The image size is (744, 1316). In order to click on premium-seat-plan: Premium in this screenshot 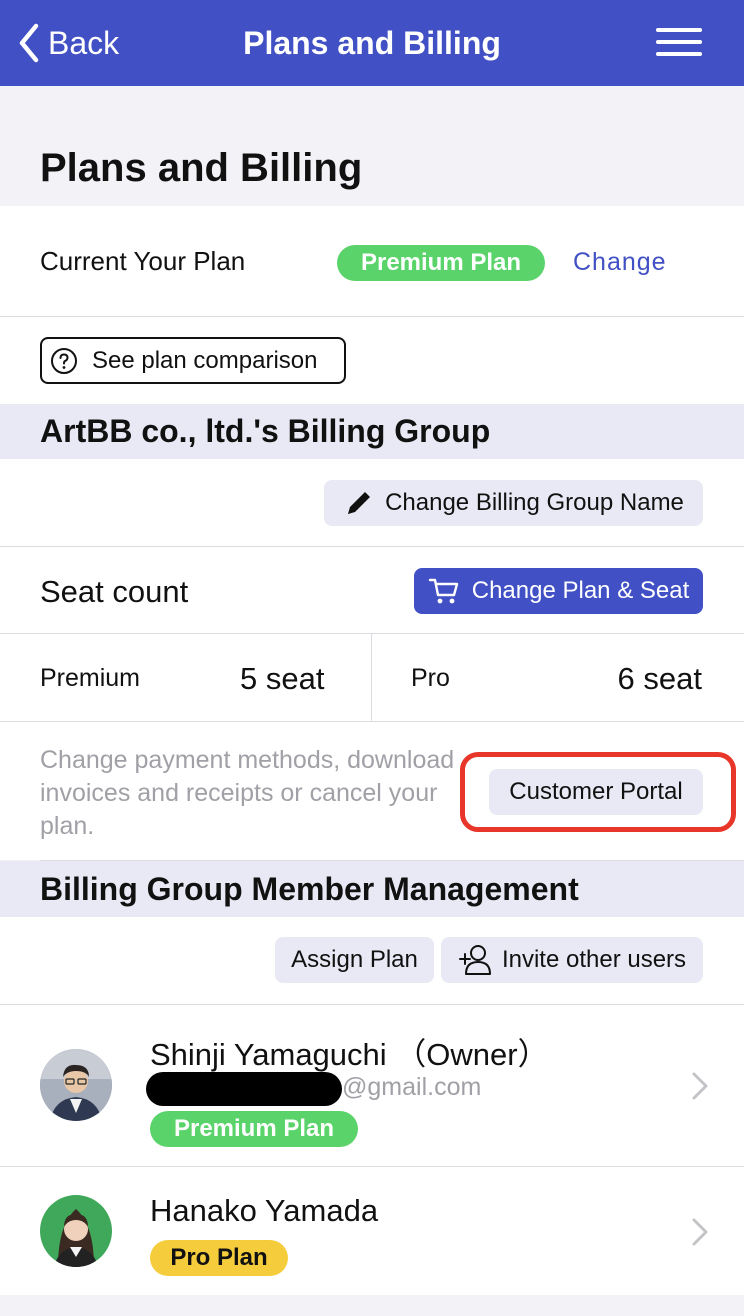, I will do `click(90, 678)`.